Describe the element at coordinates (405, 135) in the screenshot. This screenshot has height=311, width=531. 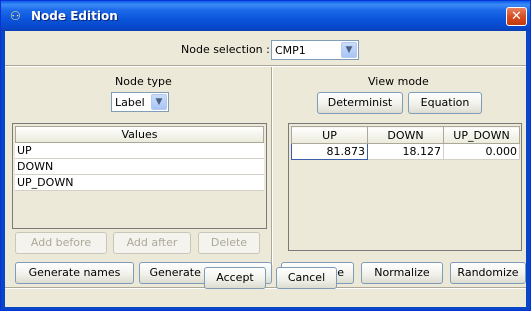
I see `column-header-down: DOWN` at that location.